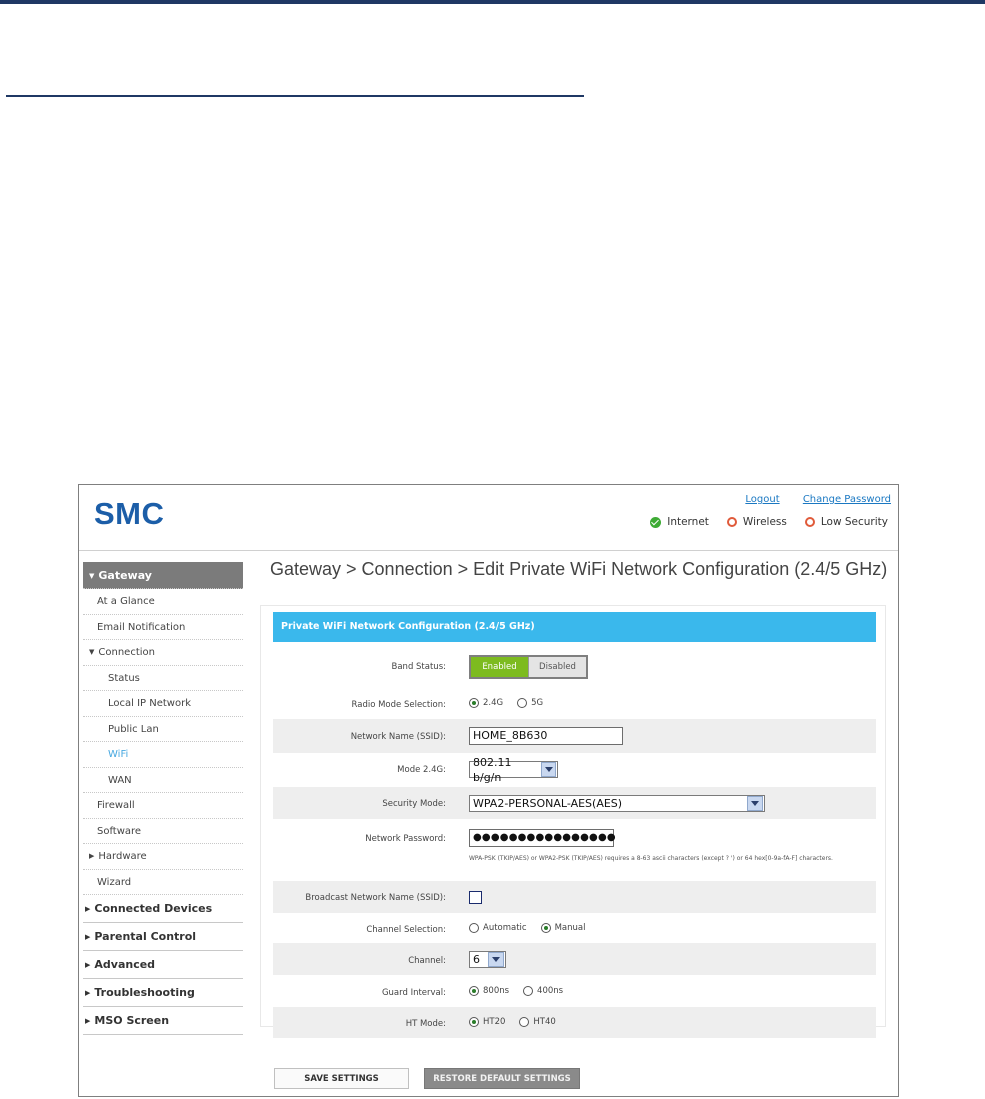 The image size is (985, 1099). Describe the element at coordinates (129, 513) in the screenshot. I see `smc-logo: SMC` at that location.